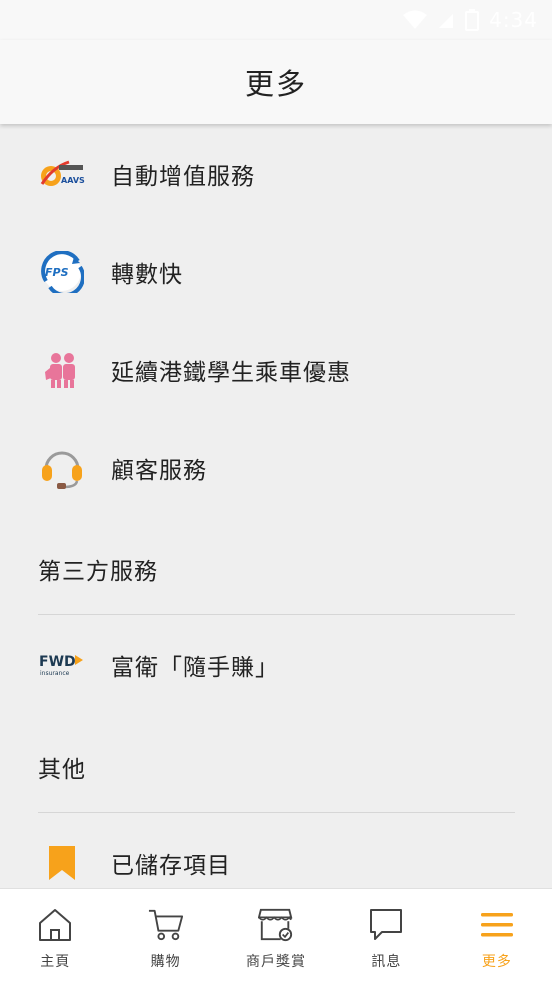  I want to click on page-title: 更多, so click(275, 84).